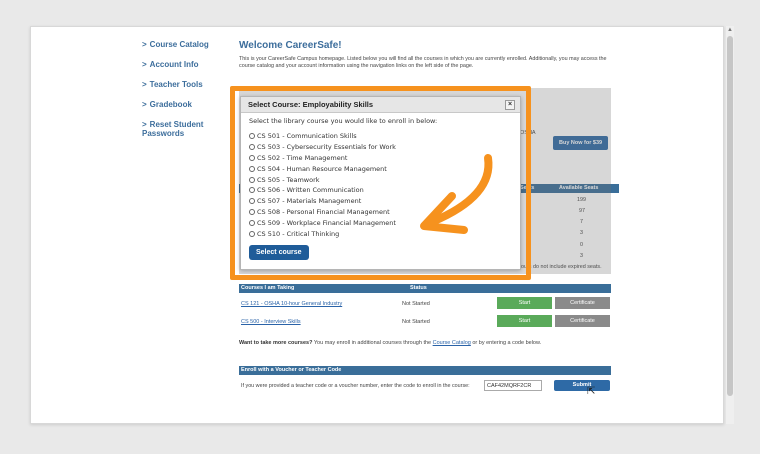  I want to click on mouse-cursor-icon: ⇱, so click(591, 391).